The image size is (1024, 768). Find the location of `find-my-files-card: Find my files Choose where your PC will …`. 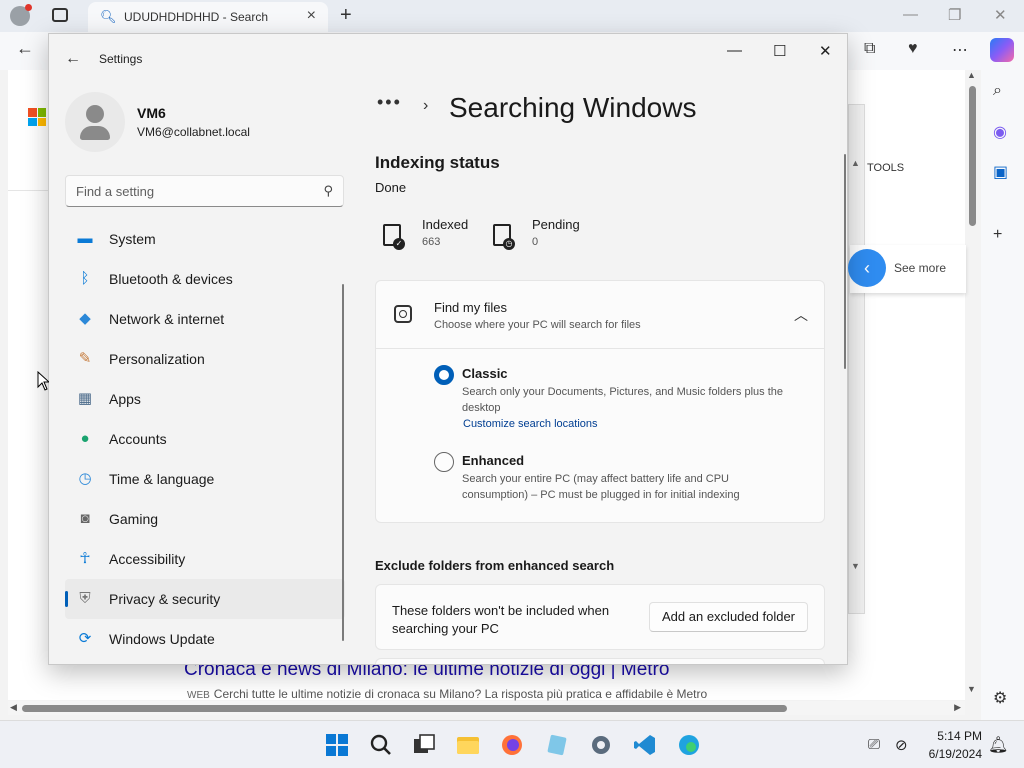

find-my-files-card: Find my files Choose where your PC will … is located at coordinates (600, 401).